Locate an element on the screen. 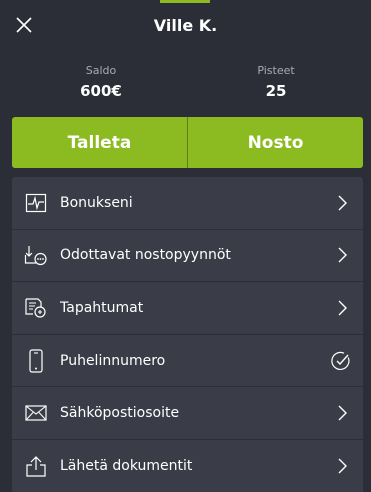  header: Ville K. is located at coordinates (185, 26).